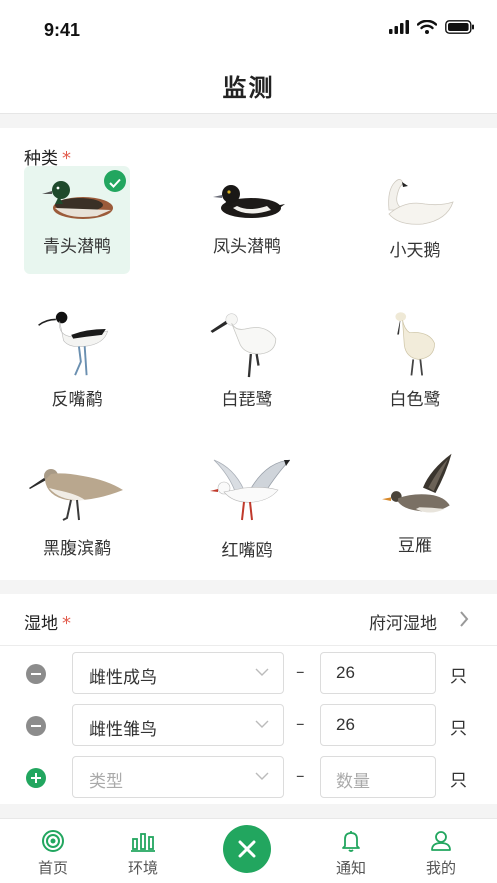 This screenshot has width=497, height=883. I want to click on close-button, so click(247, 849).